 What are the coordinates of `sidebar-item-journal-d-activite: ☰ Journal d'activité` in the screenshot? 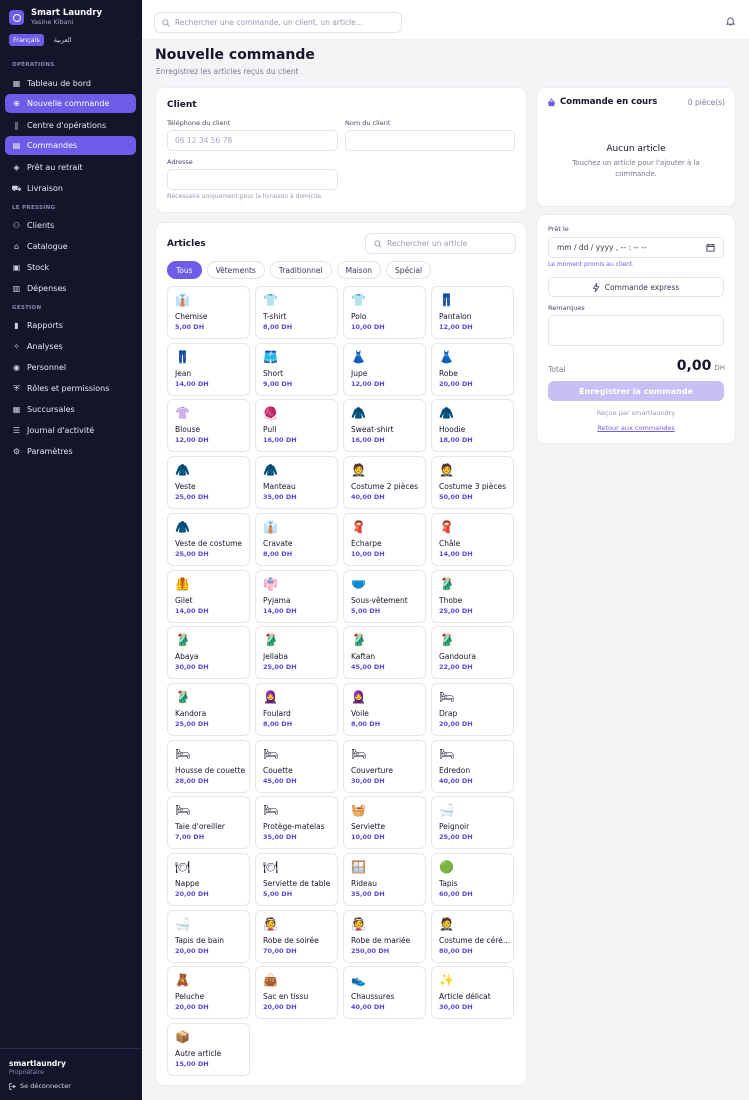 It's located at (70, 430).